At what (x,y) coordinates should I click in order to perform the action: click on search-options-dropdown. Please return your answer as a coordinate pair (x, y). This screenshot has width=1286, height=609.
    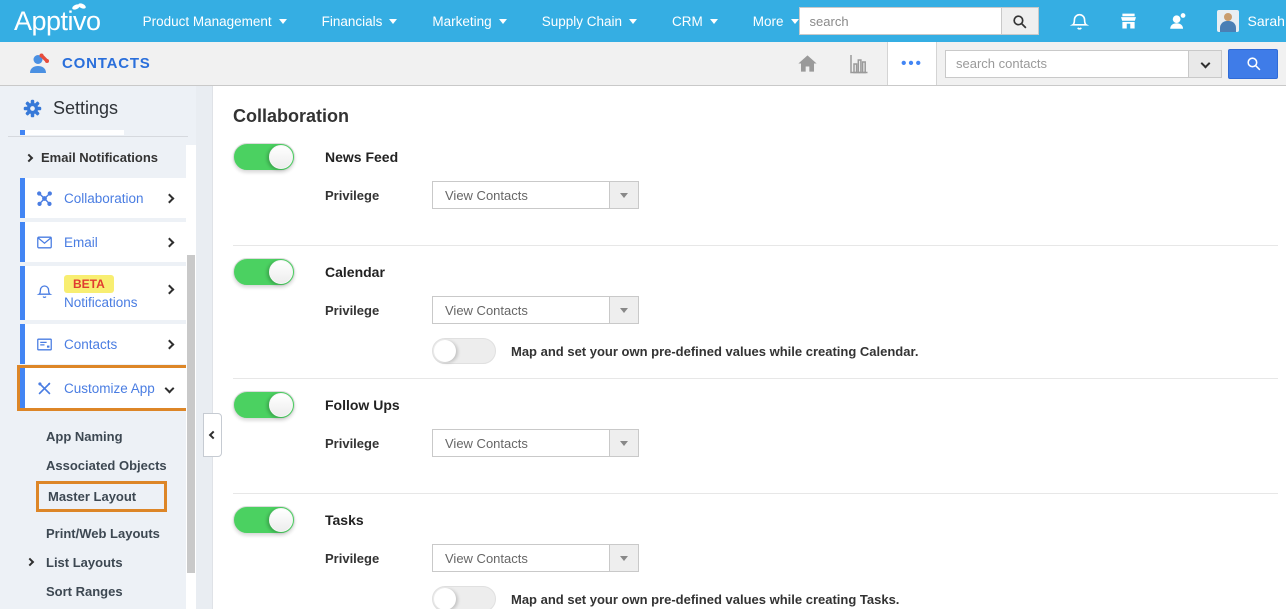
    Looking at the image, I should click on (1205, 63).